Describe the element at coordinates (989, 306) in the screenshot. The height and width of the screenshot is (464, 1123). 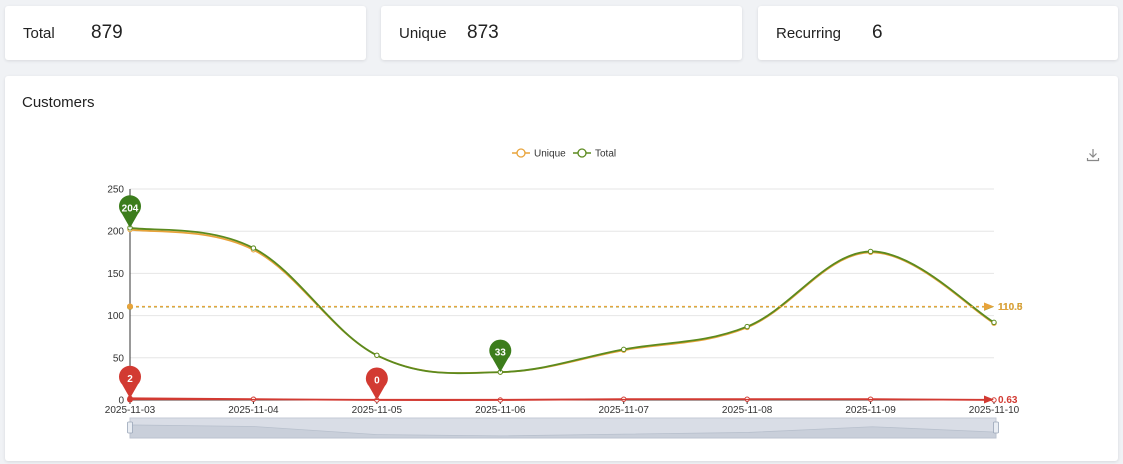
I see `markline-arrow-unique` at that location.